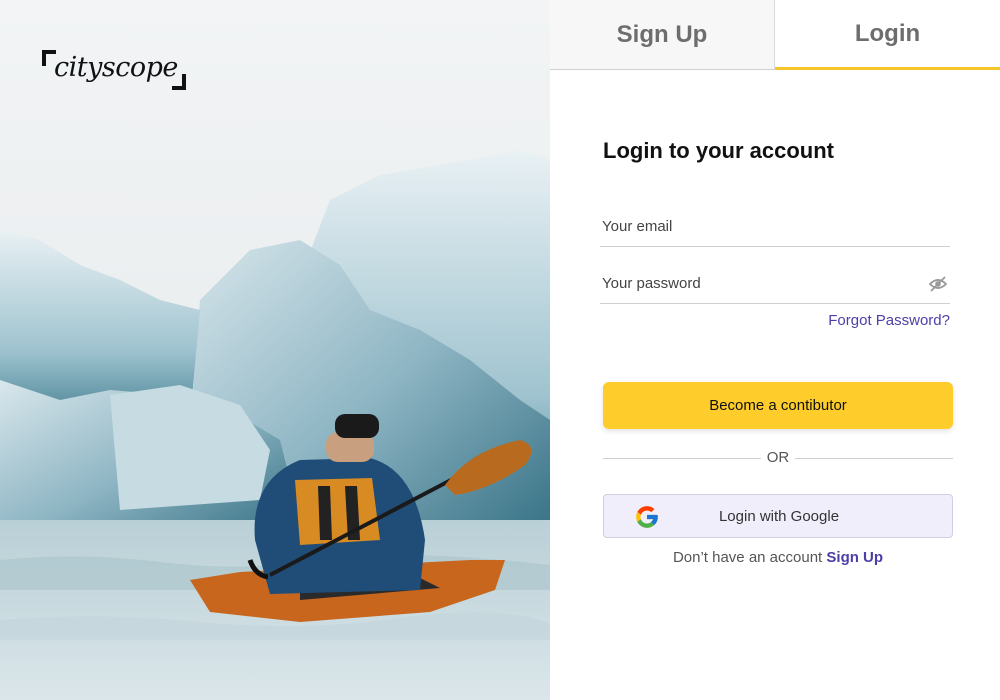 The height and width of the screenshot is (700, 1000). I want to click on tab-sign-up: Sign Up, so click(662, 35).